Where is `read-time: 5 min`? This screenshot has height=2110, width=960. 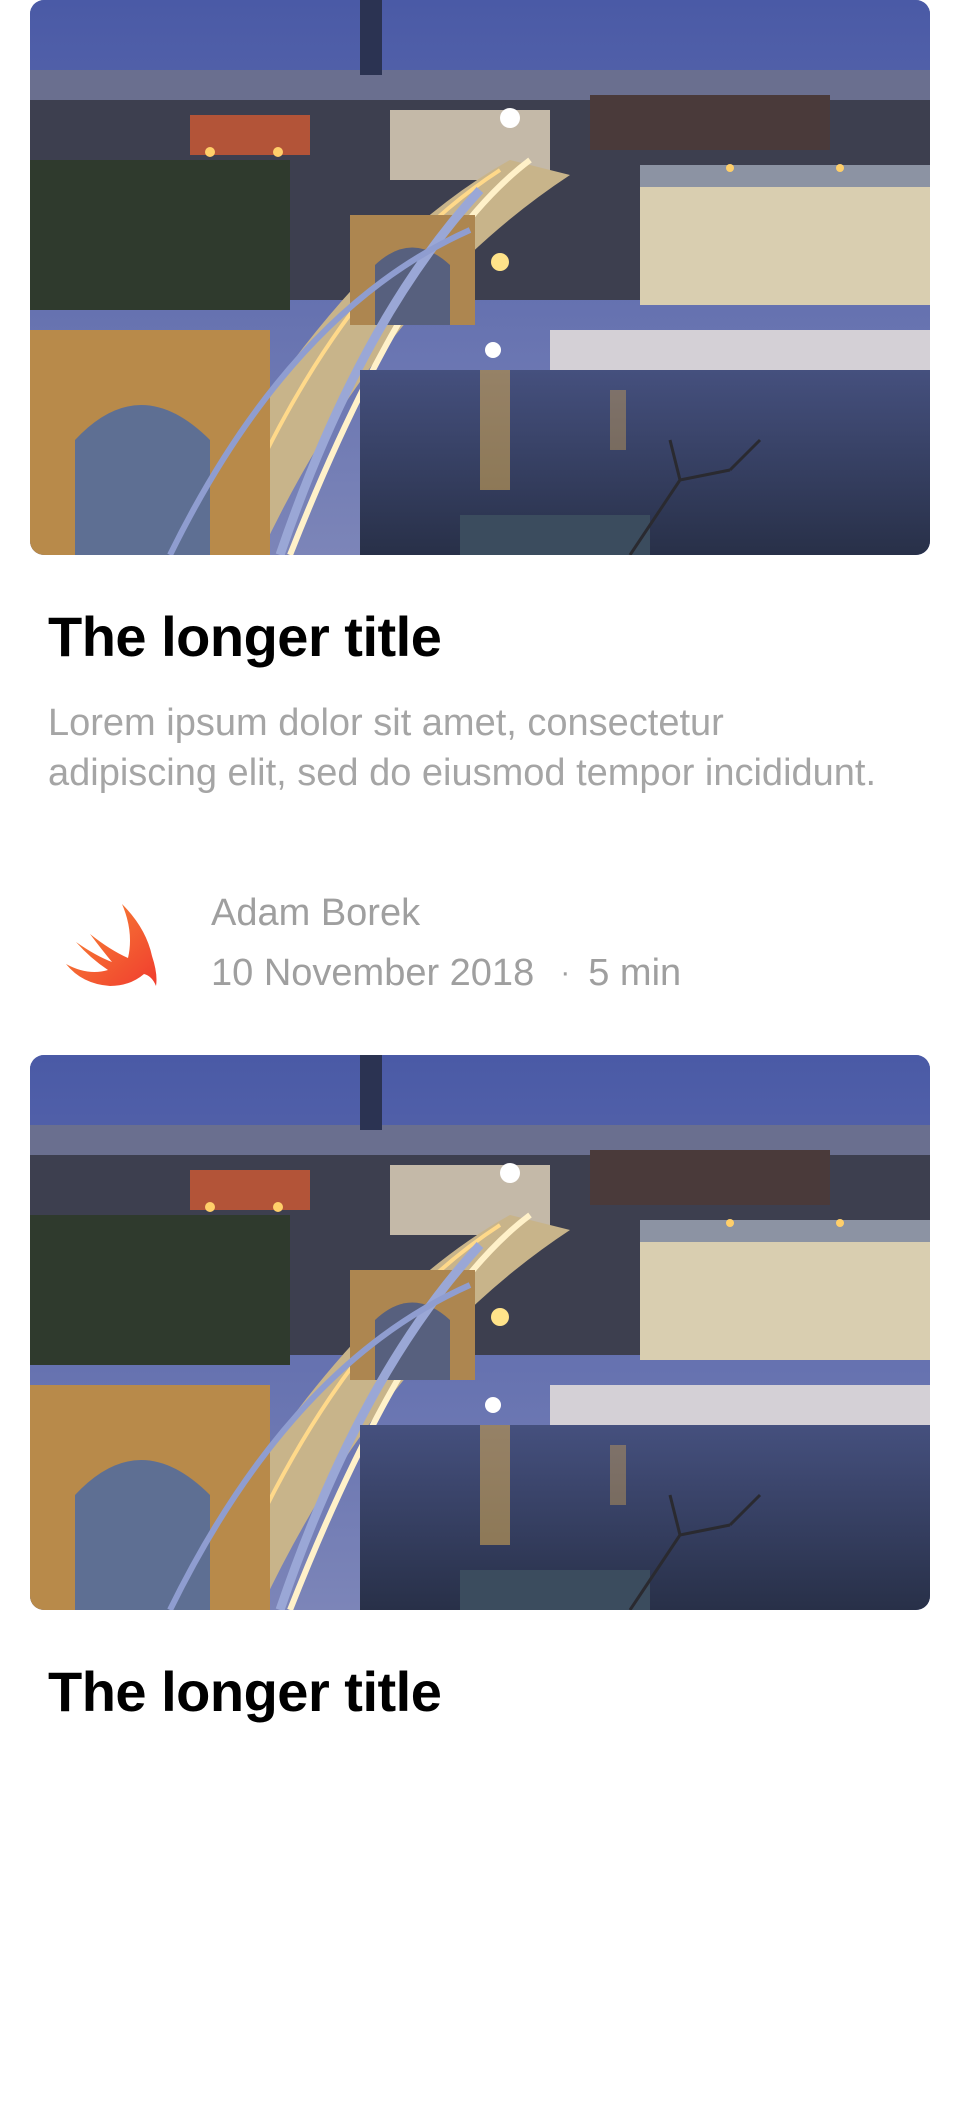 read-time: 5 min is located at coordinates (635, 973).